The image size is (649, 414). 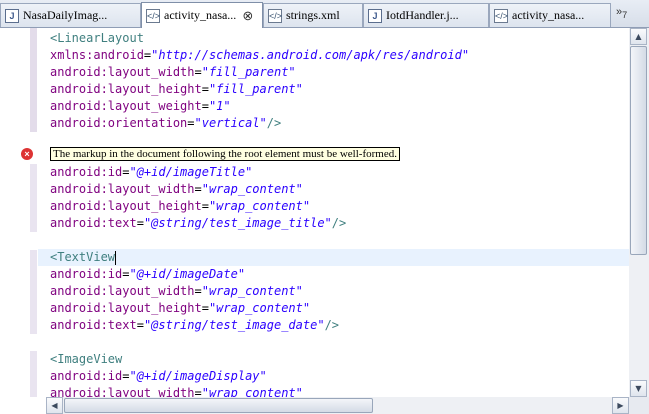 I want to click on code-token-val: "@+id/imageDate", so click(x=187, y=274).